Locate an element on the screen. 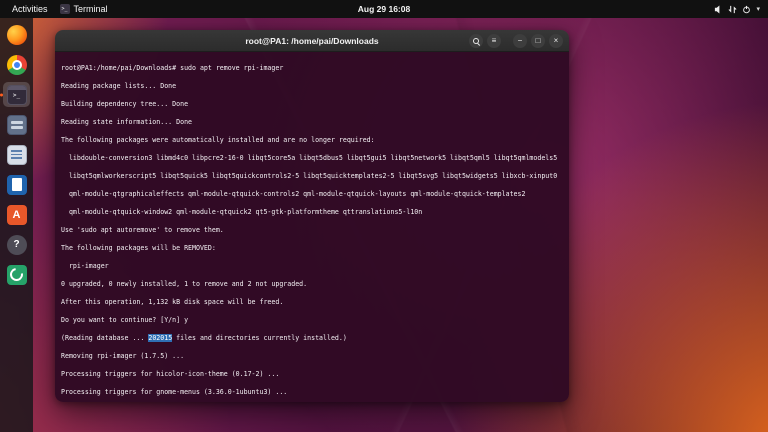 This screenshot has width=768, height=432. clock-button: Aug 29 16:08 is located at coordinates (384, 9).